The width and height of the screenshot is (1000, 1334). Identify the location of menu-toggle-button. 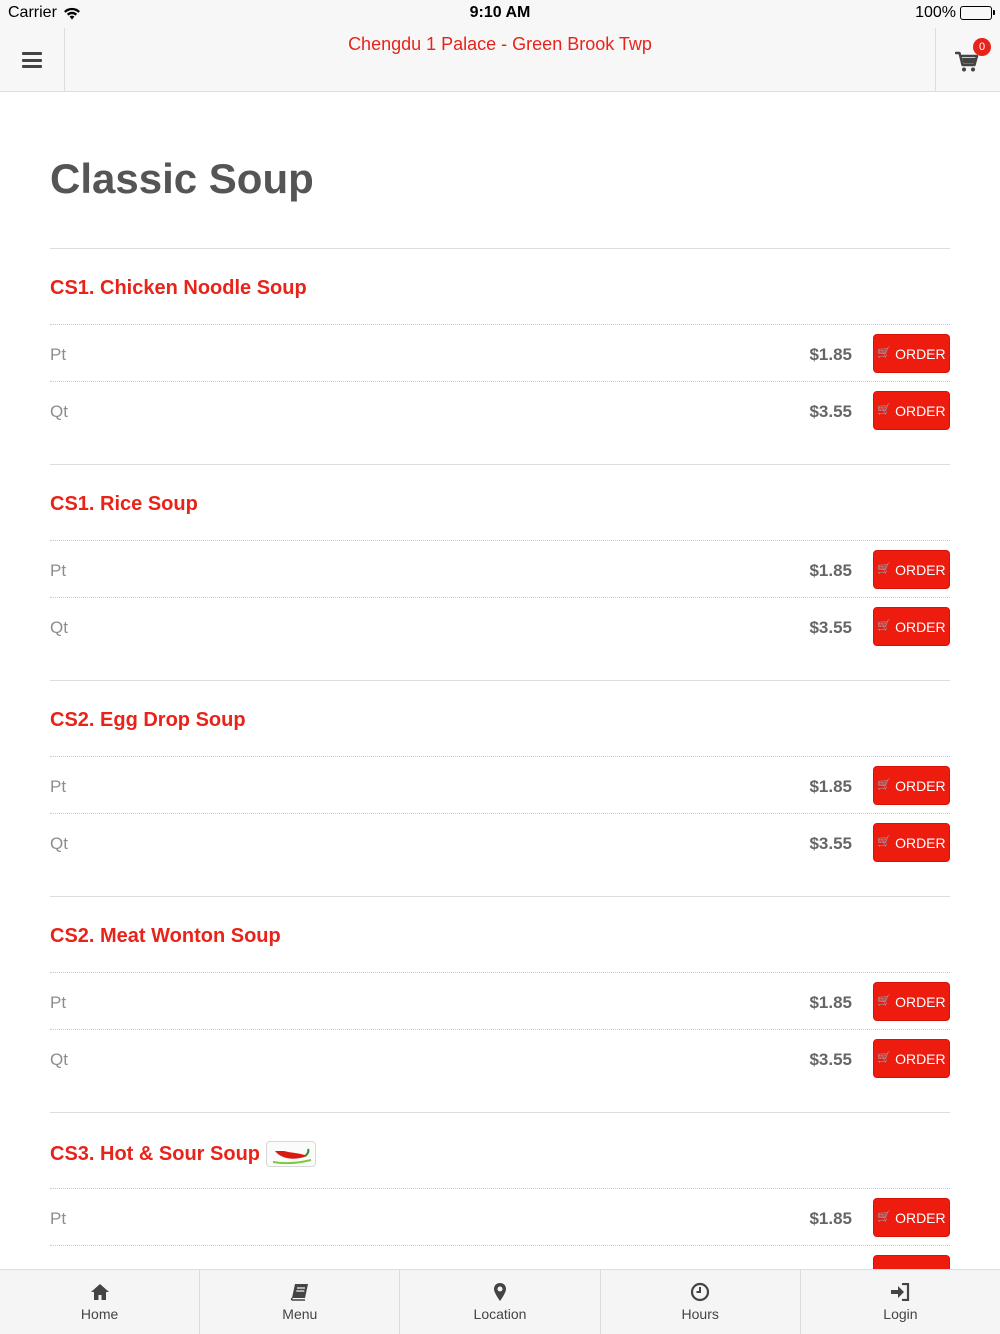
(32, 60).